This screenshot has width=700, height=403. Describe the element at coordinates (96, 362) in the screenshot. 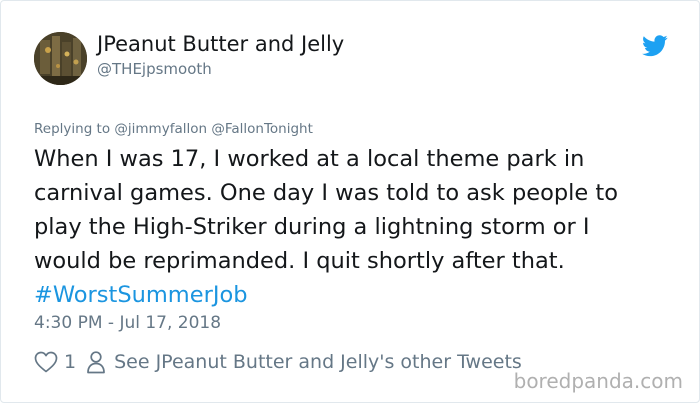

I see `person-icon` at that location.